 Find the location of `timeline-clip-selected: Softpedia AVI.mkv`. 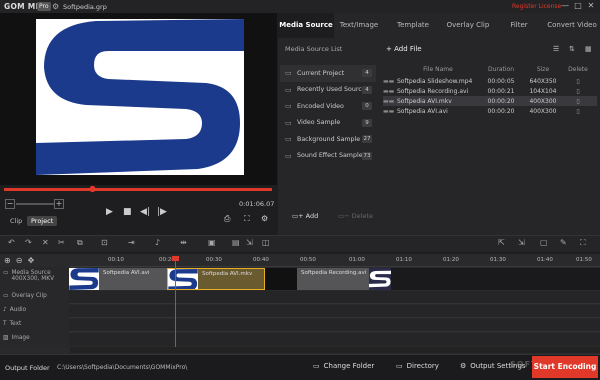

timeline-clip-selected: Softpedia AVI.mkv is located at coordinates (216, 279).